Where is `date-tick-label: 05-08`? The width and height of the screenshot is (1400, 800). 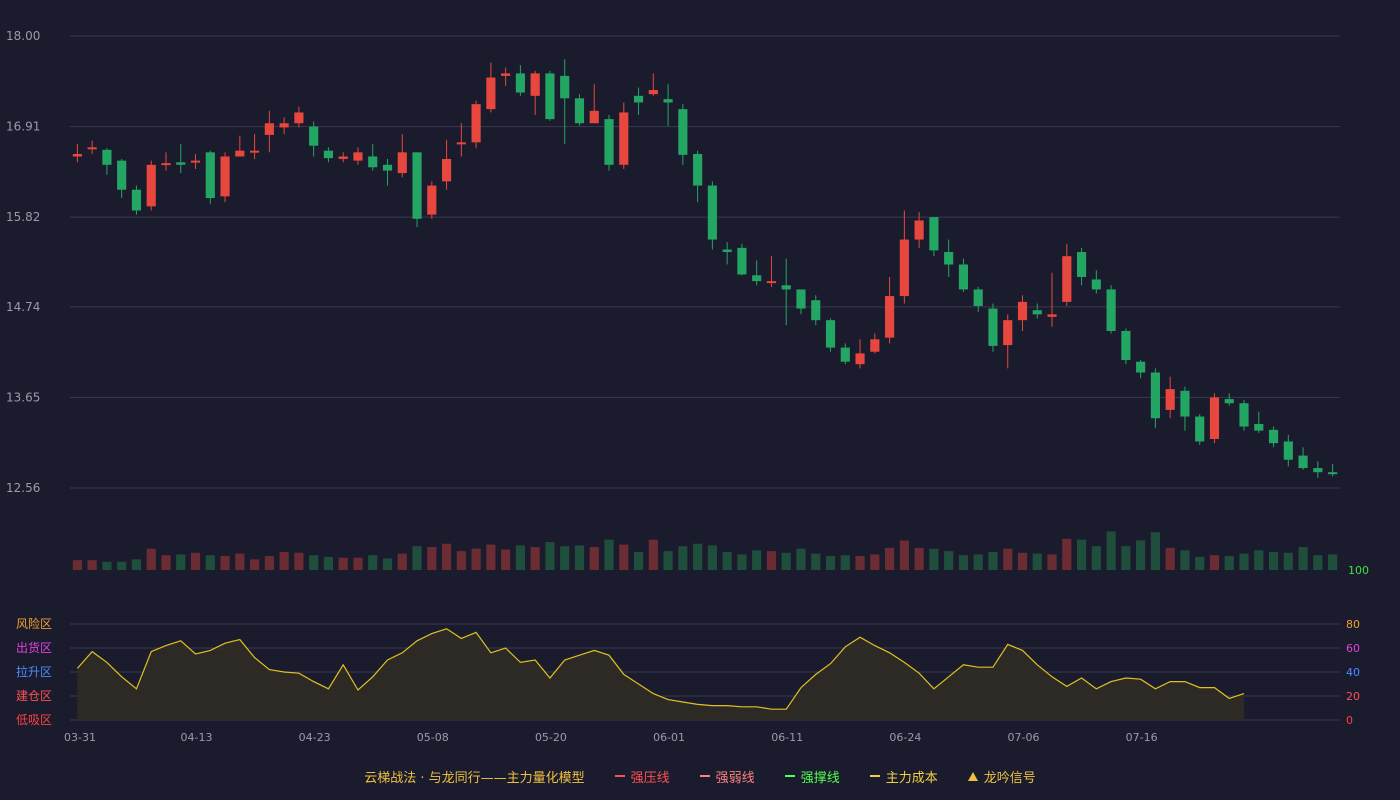
date-tick-label: 05-08 is located at coordinates (433, 737).